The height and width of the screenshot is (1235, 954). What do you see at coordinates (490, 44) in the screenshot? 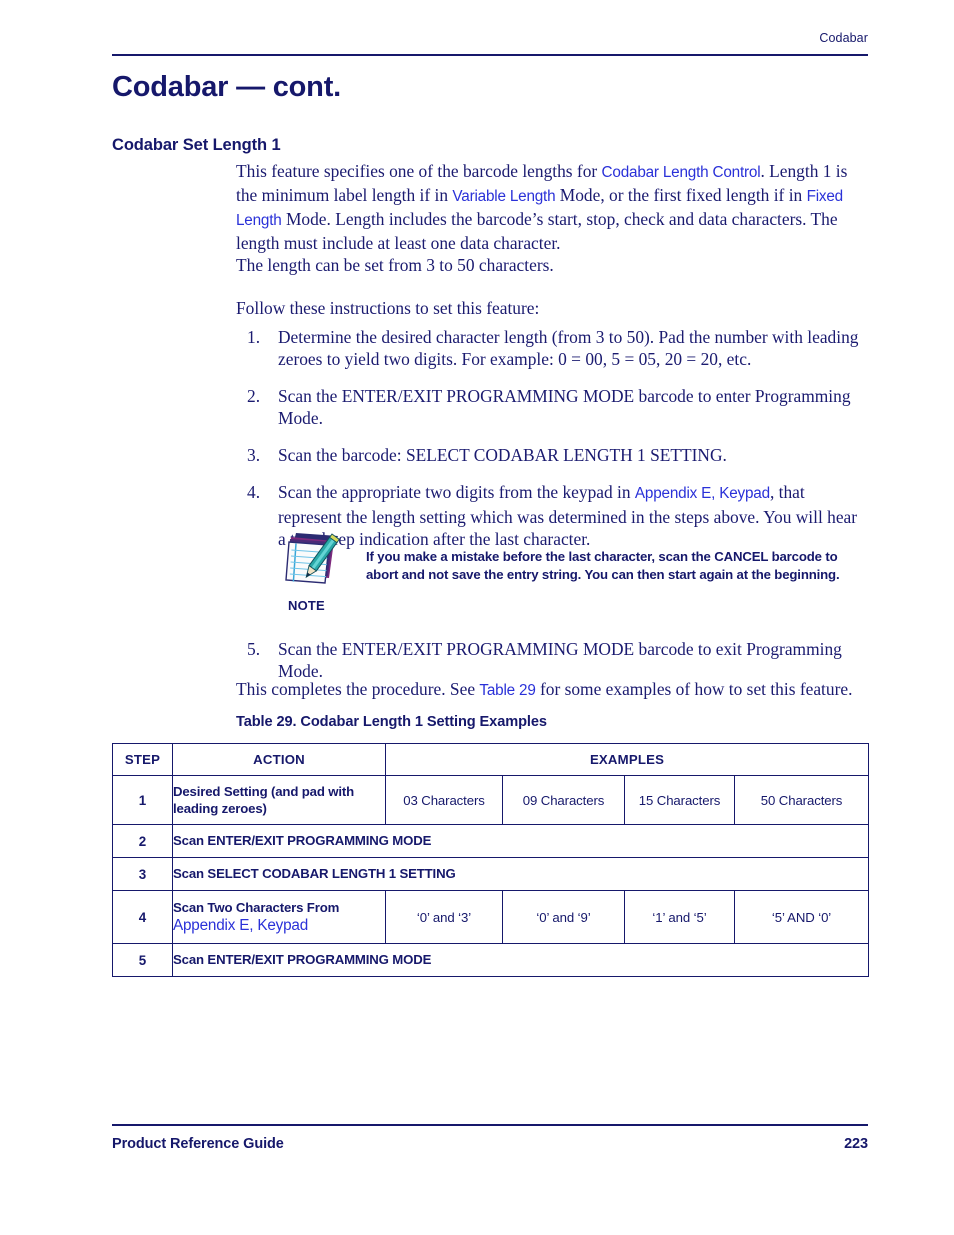
I see `page-header: Codabar` at bounding box center [490, 44].